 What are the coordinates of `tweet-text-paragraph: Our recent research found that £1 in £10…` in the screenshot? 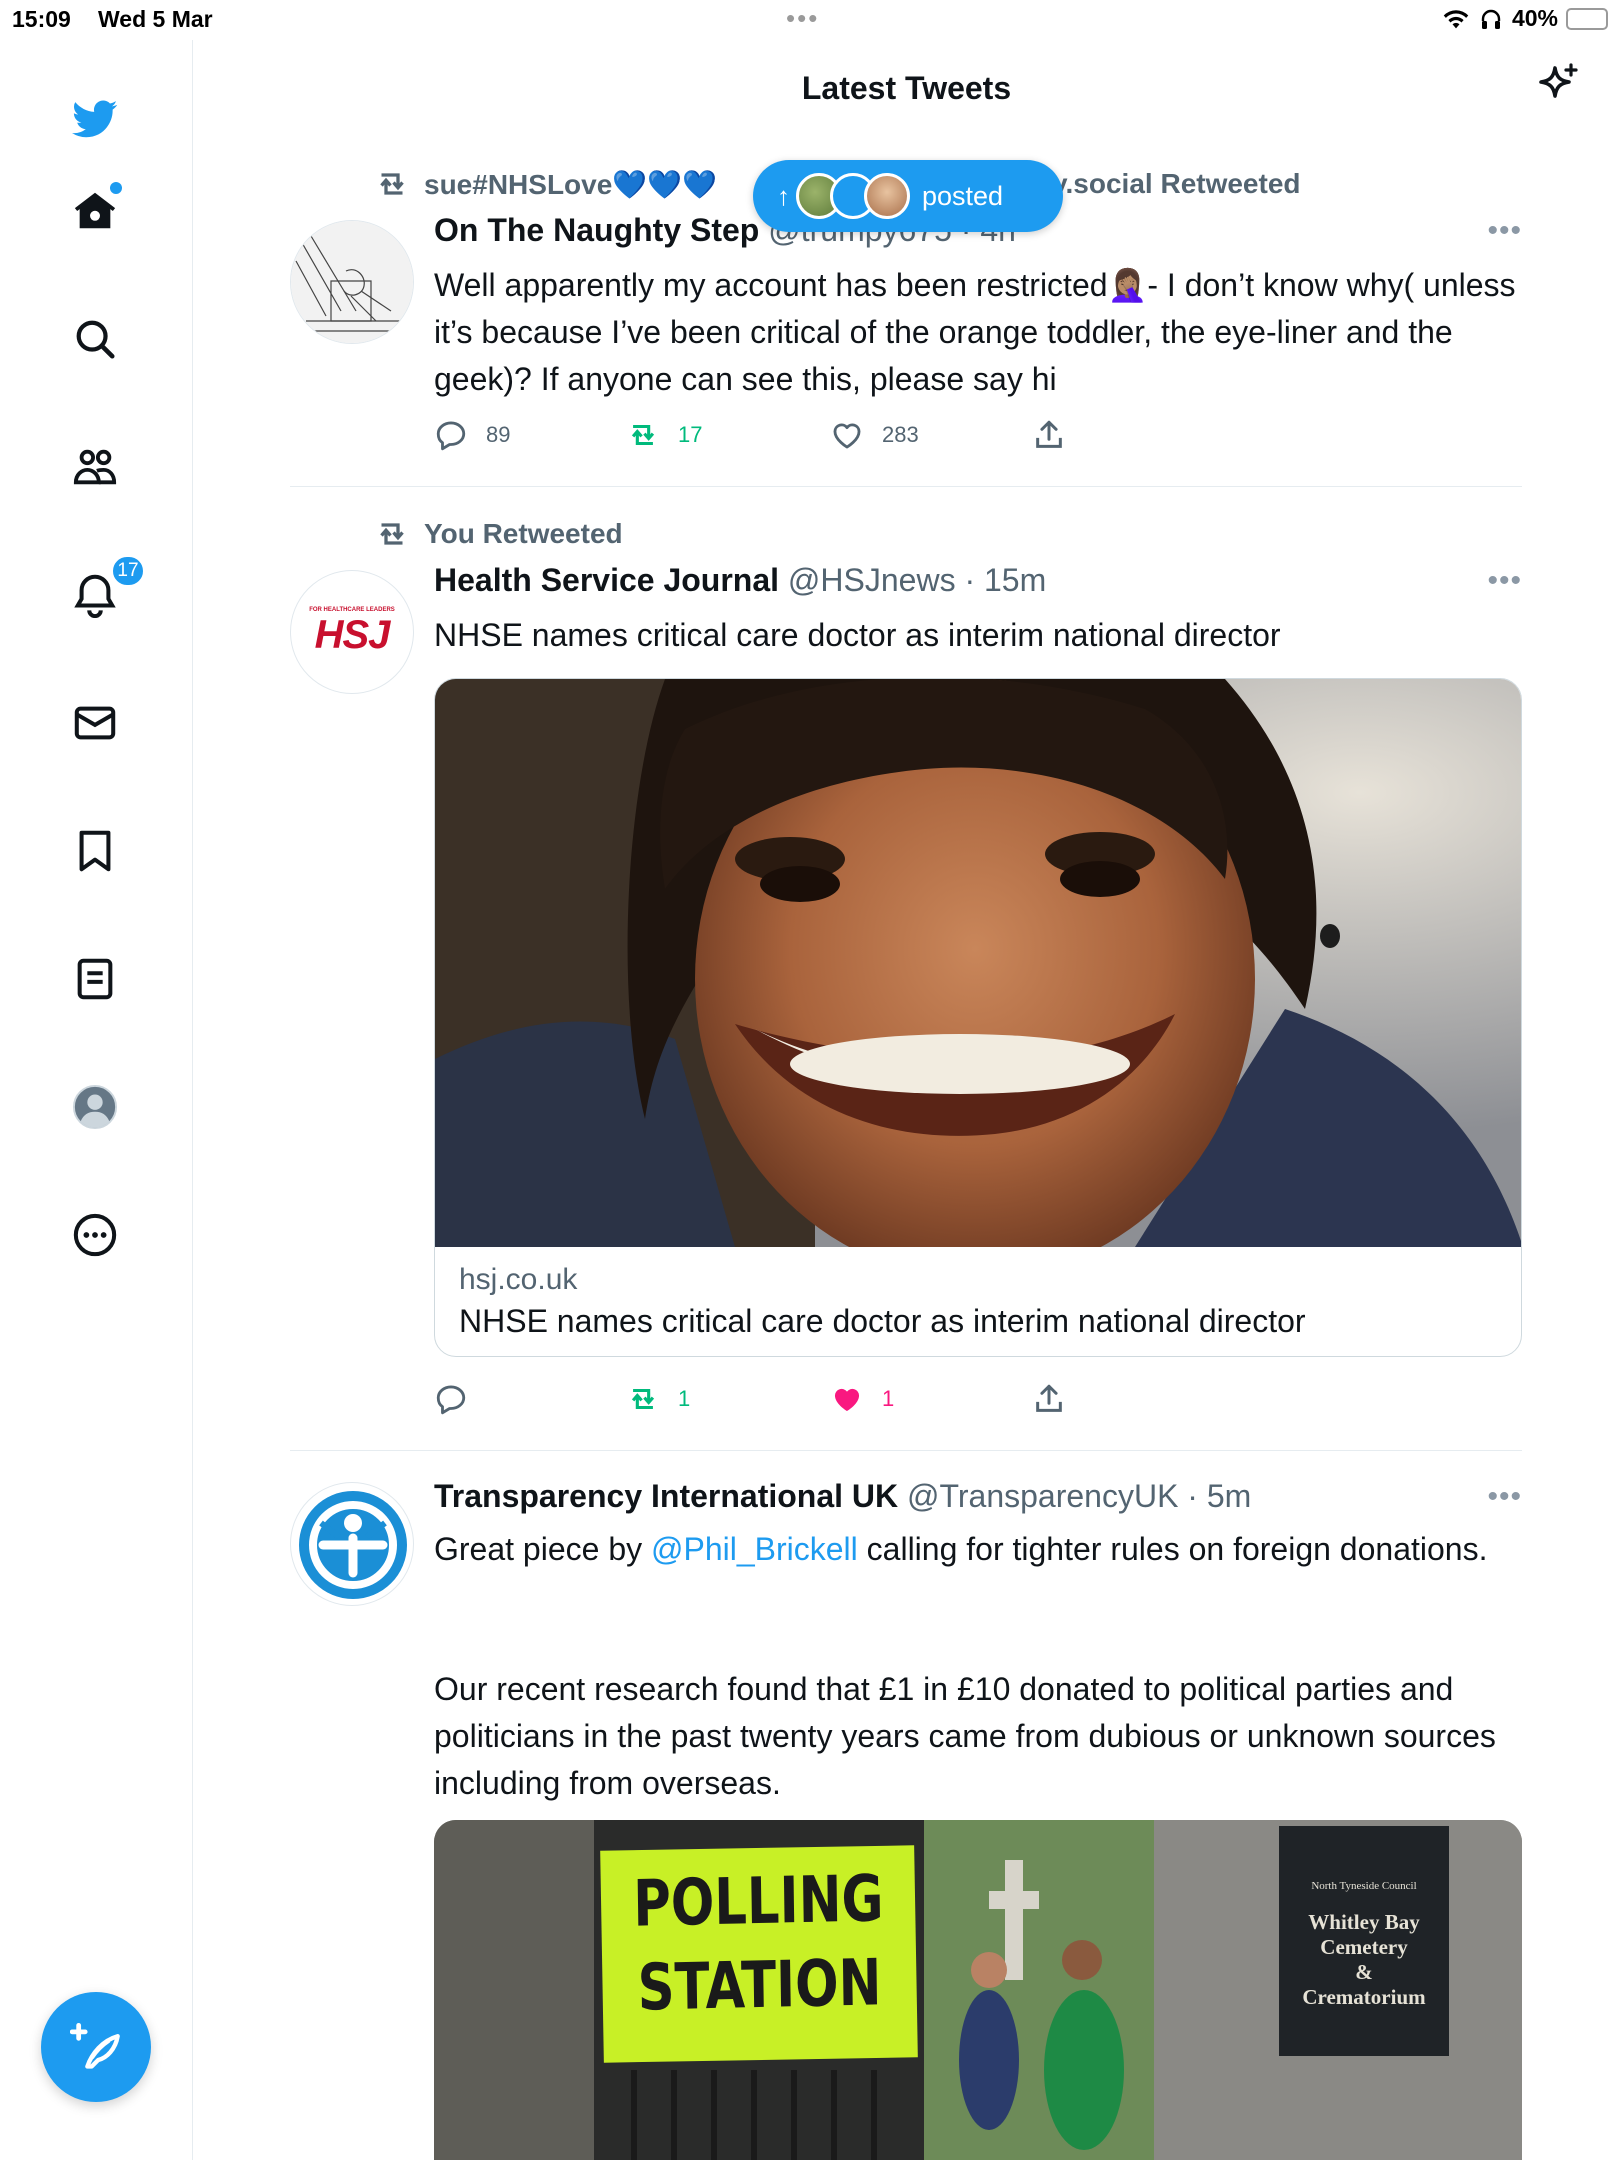 It's located at (965, 1736).